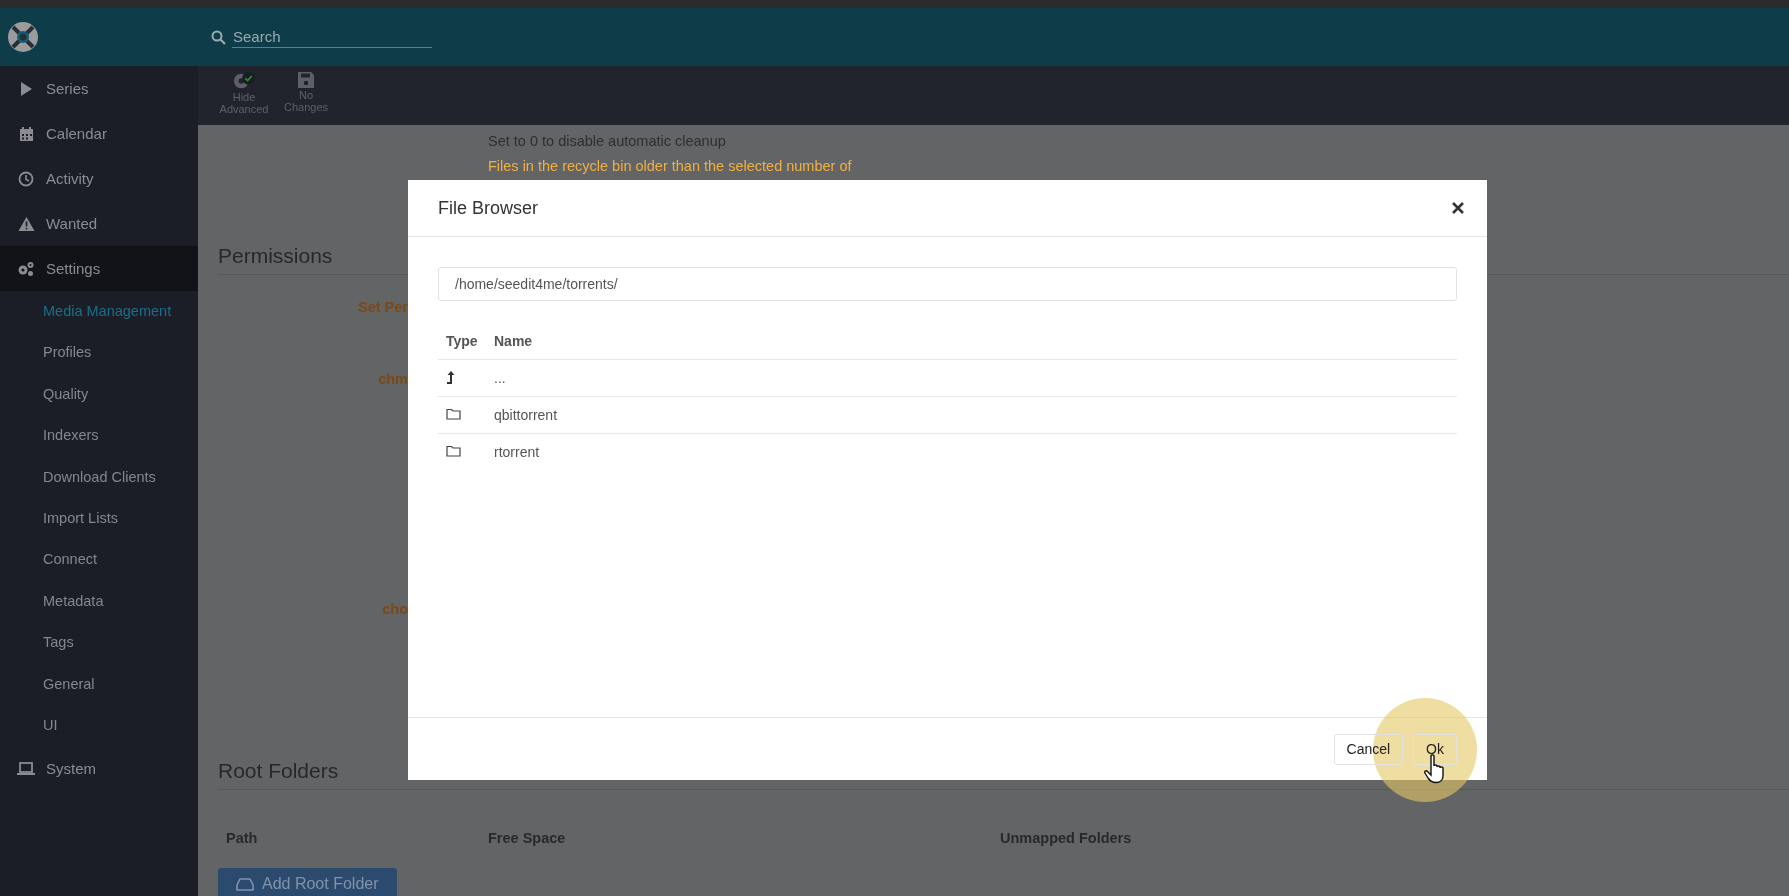  I want to click on search-icon, so click(218, 37).